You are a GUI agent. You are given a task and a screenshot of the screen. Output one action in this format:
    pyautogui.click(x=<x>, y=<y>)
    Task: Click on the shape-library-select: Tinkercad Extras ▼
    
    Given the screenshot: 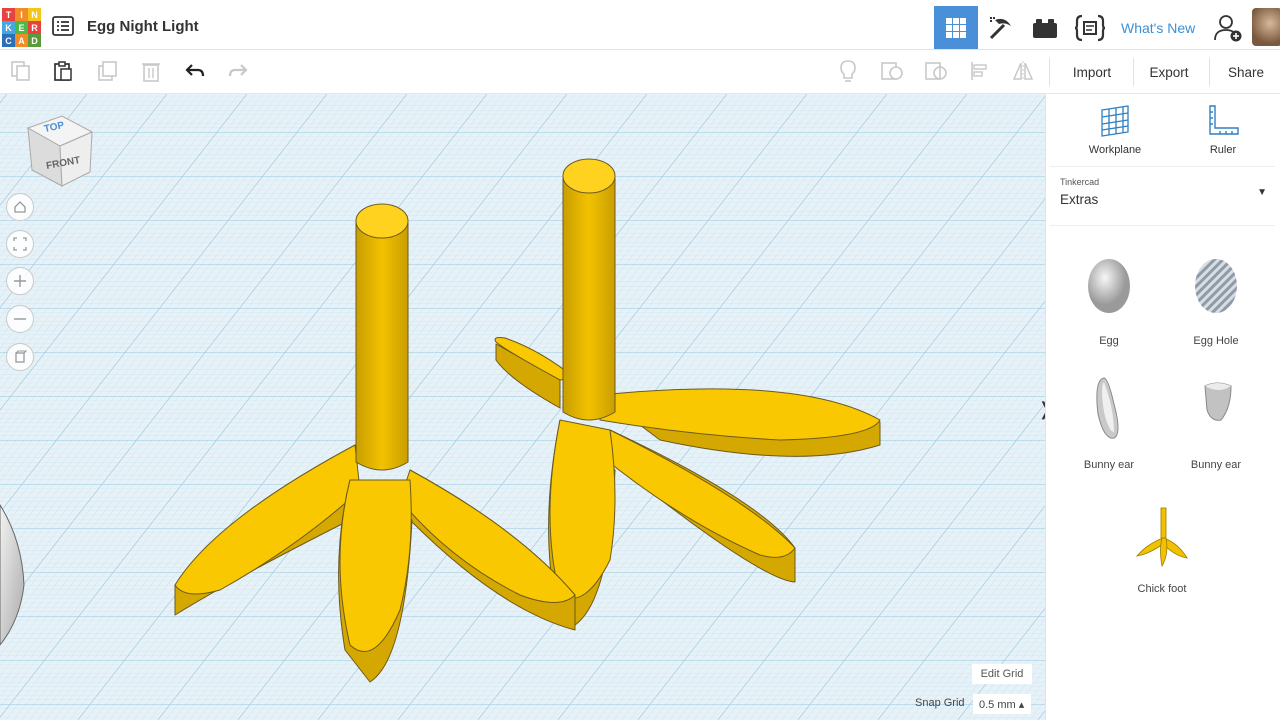 What is the action you would take?
    pyautogui.click(x=1162, y=196)
    